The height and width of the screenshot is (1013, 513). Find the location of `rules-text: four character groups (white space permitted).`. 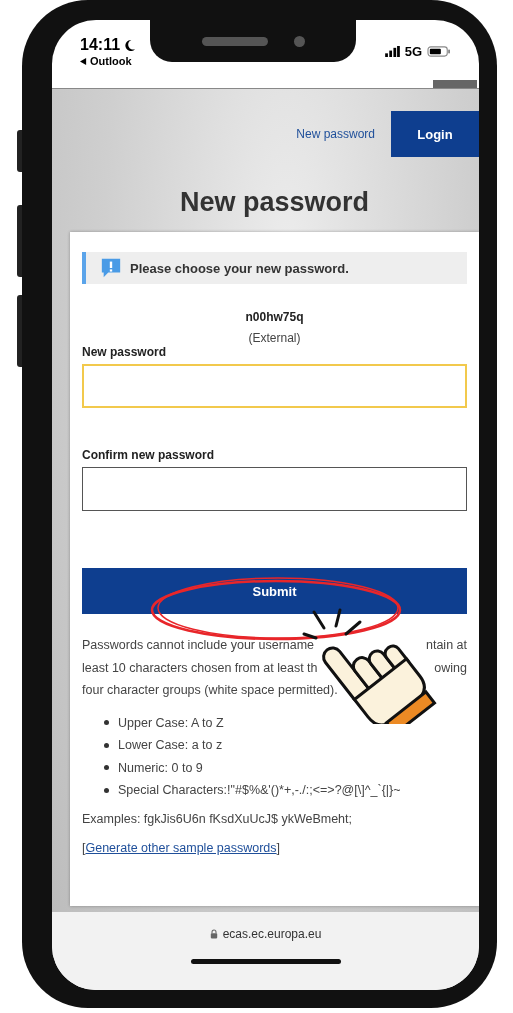

rules-text: four character groups (white space permitted). is located at coordinates (210, 690).